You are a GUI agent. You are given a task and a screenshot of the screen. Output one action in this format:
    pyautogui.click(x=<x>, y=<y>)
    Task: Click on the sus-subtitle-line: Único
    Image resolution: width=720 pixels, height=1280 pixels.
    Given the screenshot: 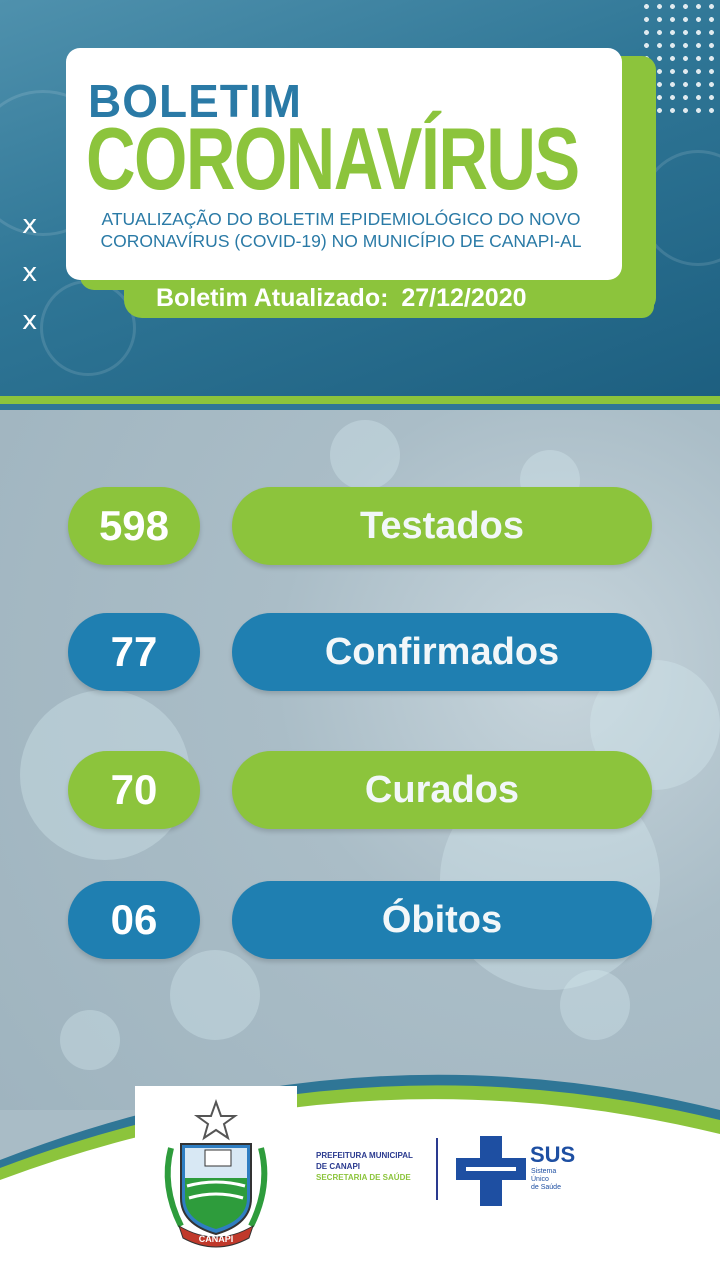 What is the action you would take?
    pyautogui.click(x=540, y=1179)
    